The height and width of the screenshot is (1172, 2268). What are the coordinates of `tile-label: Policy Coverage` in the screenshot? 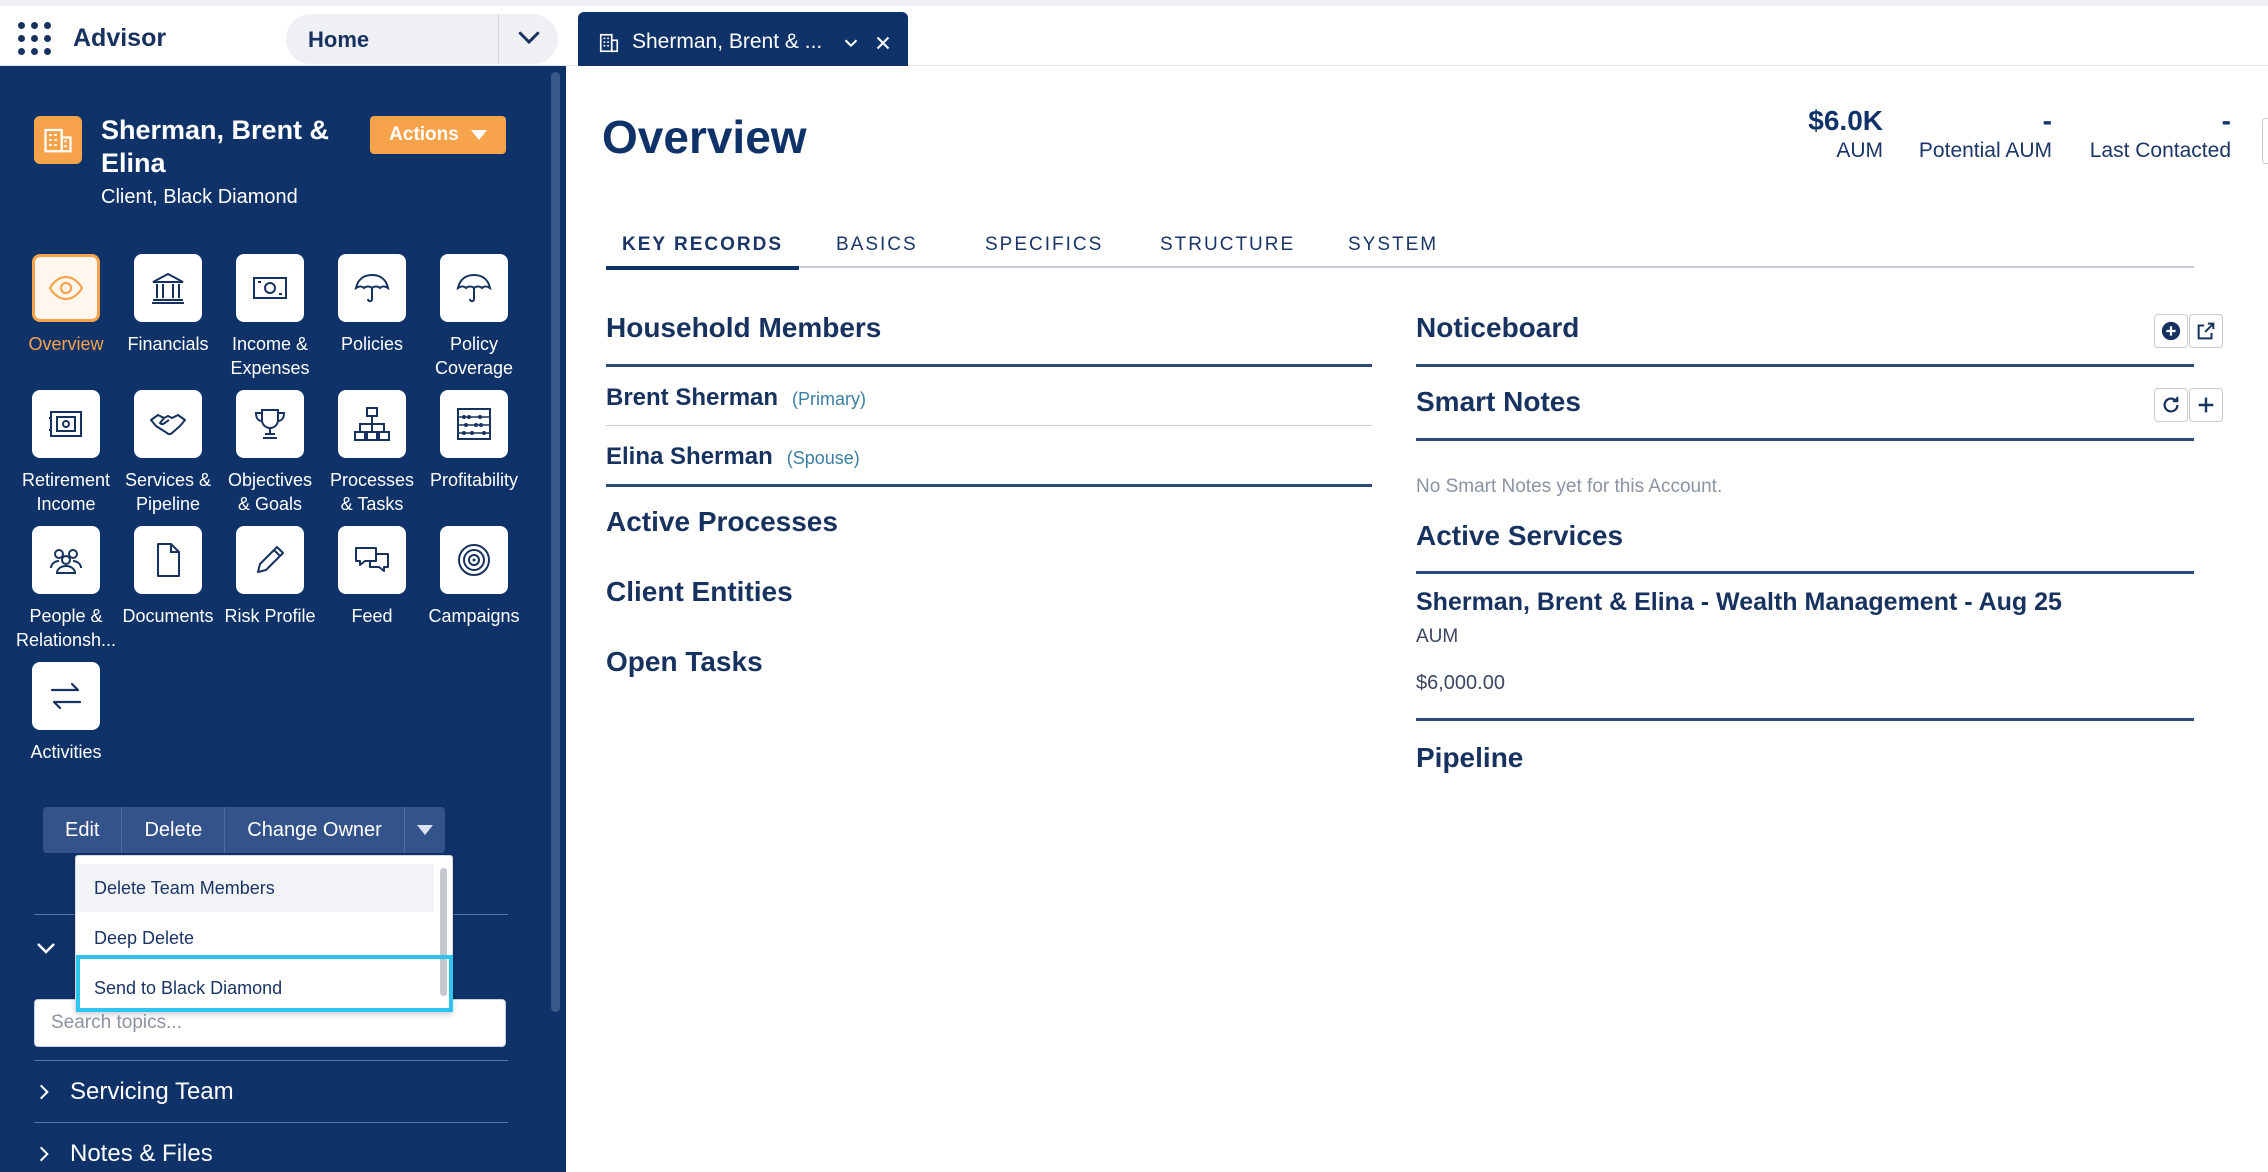 It's located at (474, 356).